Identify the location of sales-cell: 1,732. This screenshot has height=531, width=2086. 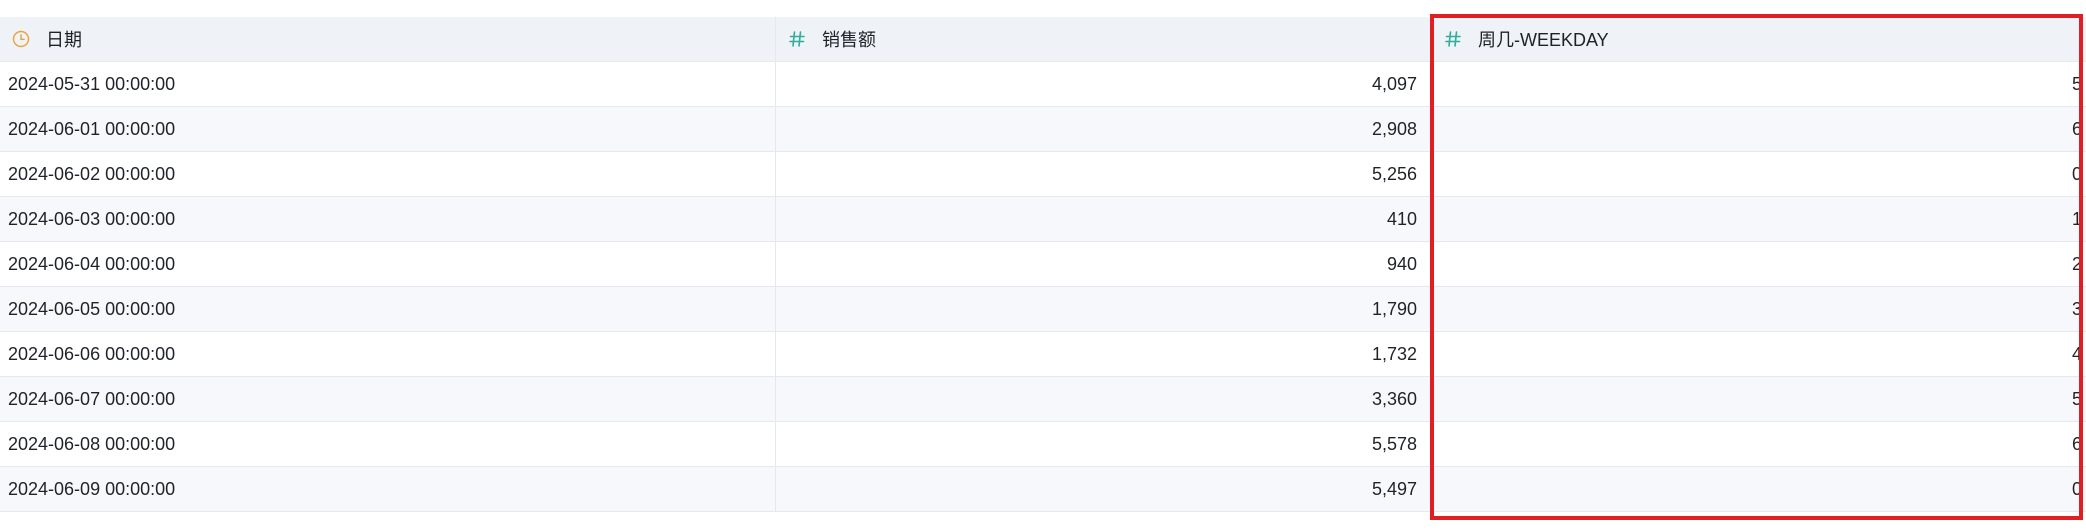
(1104, 354).